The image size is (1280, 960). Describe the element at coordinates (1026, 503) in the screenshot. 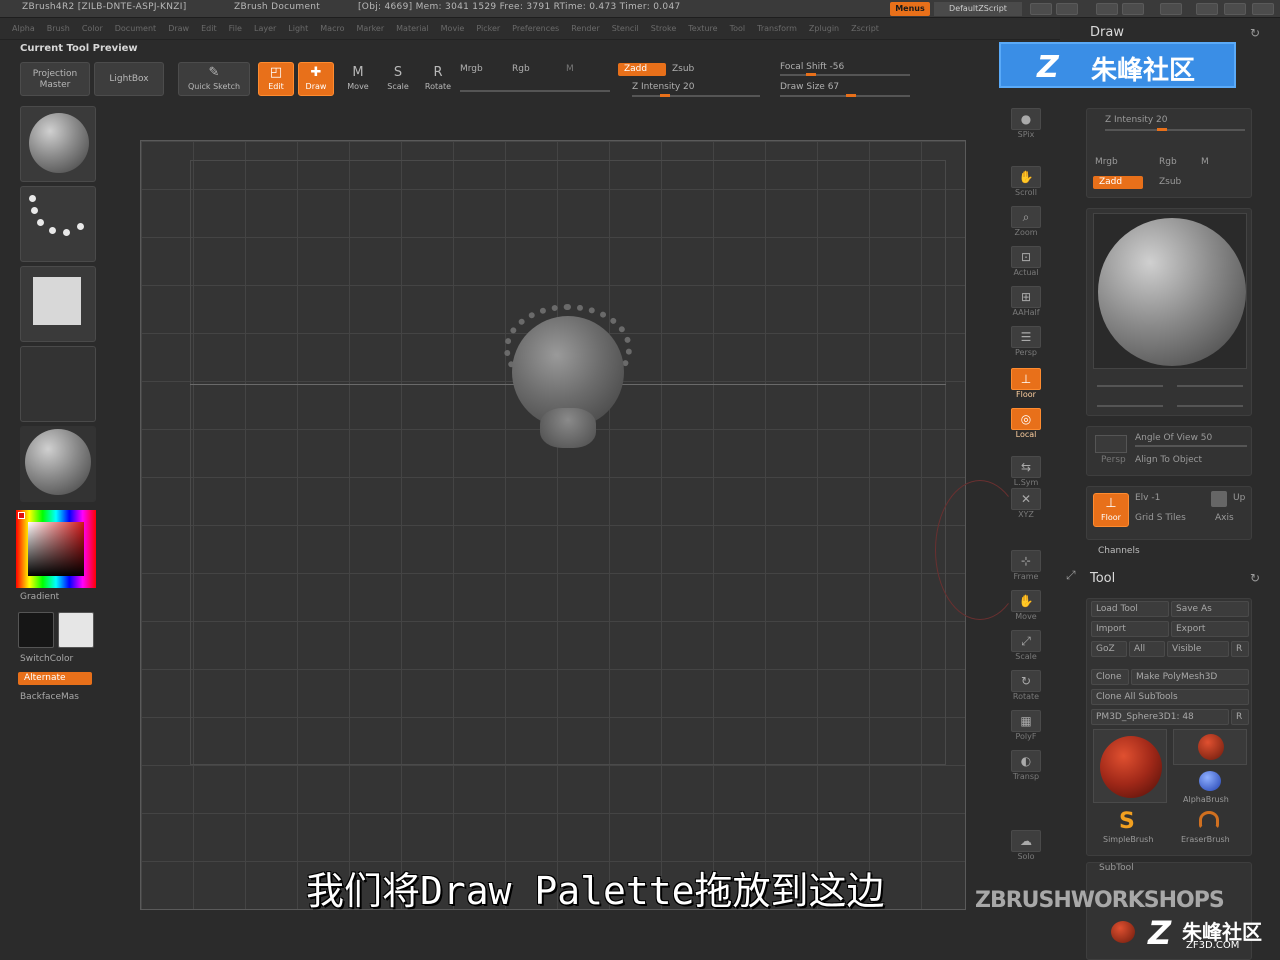

I see `shelf-button-xyz: ✕ XYZ` at that location.